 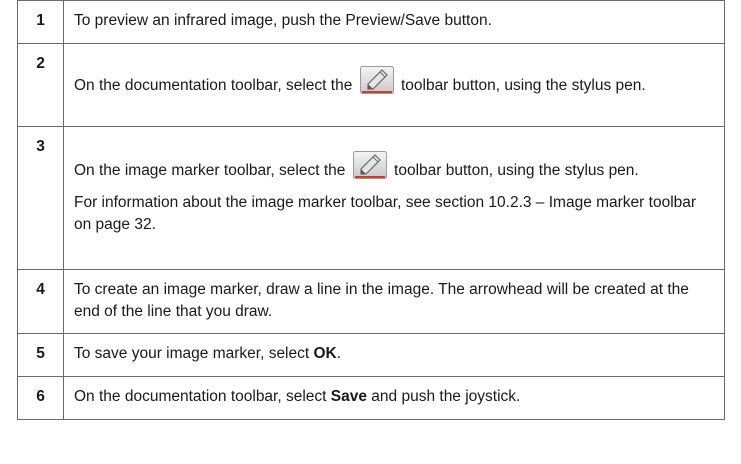 What do you see at coordinates (40, 22) in the screenshot?
I see `step-number: 1` at bounding box center [40, 22].